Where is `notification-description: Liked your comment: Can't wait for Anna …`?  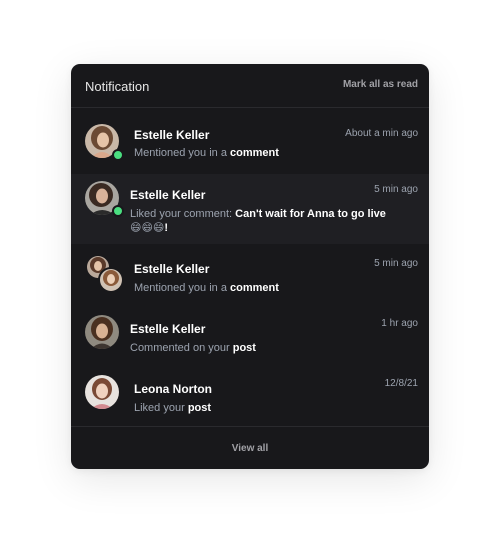 notification-description: Liked your comment: Can't wait for Anna … is located at coordinates (258, 221).